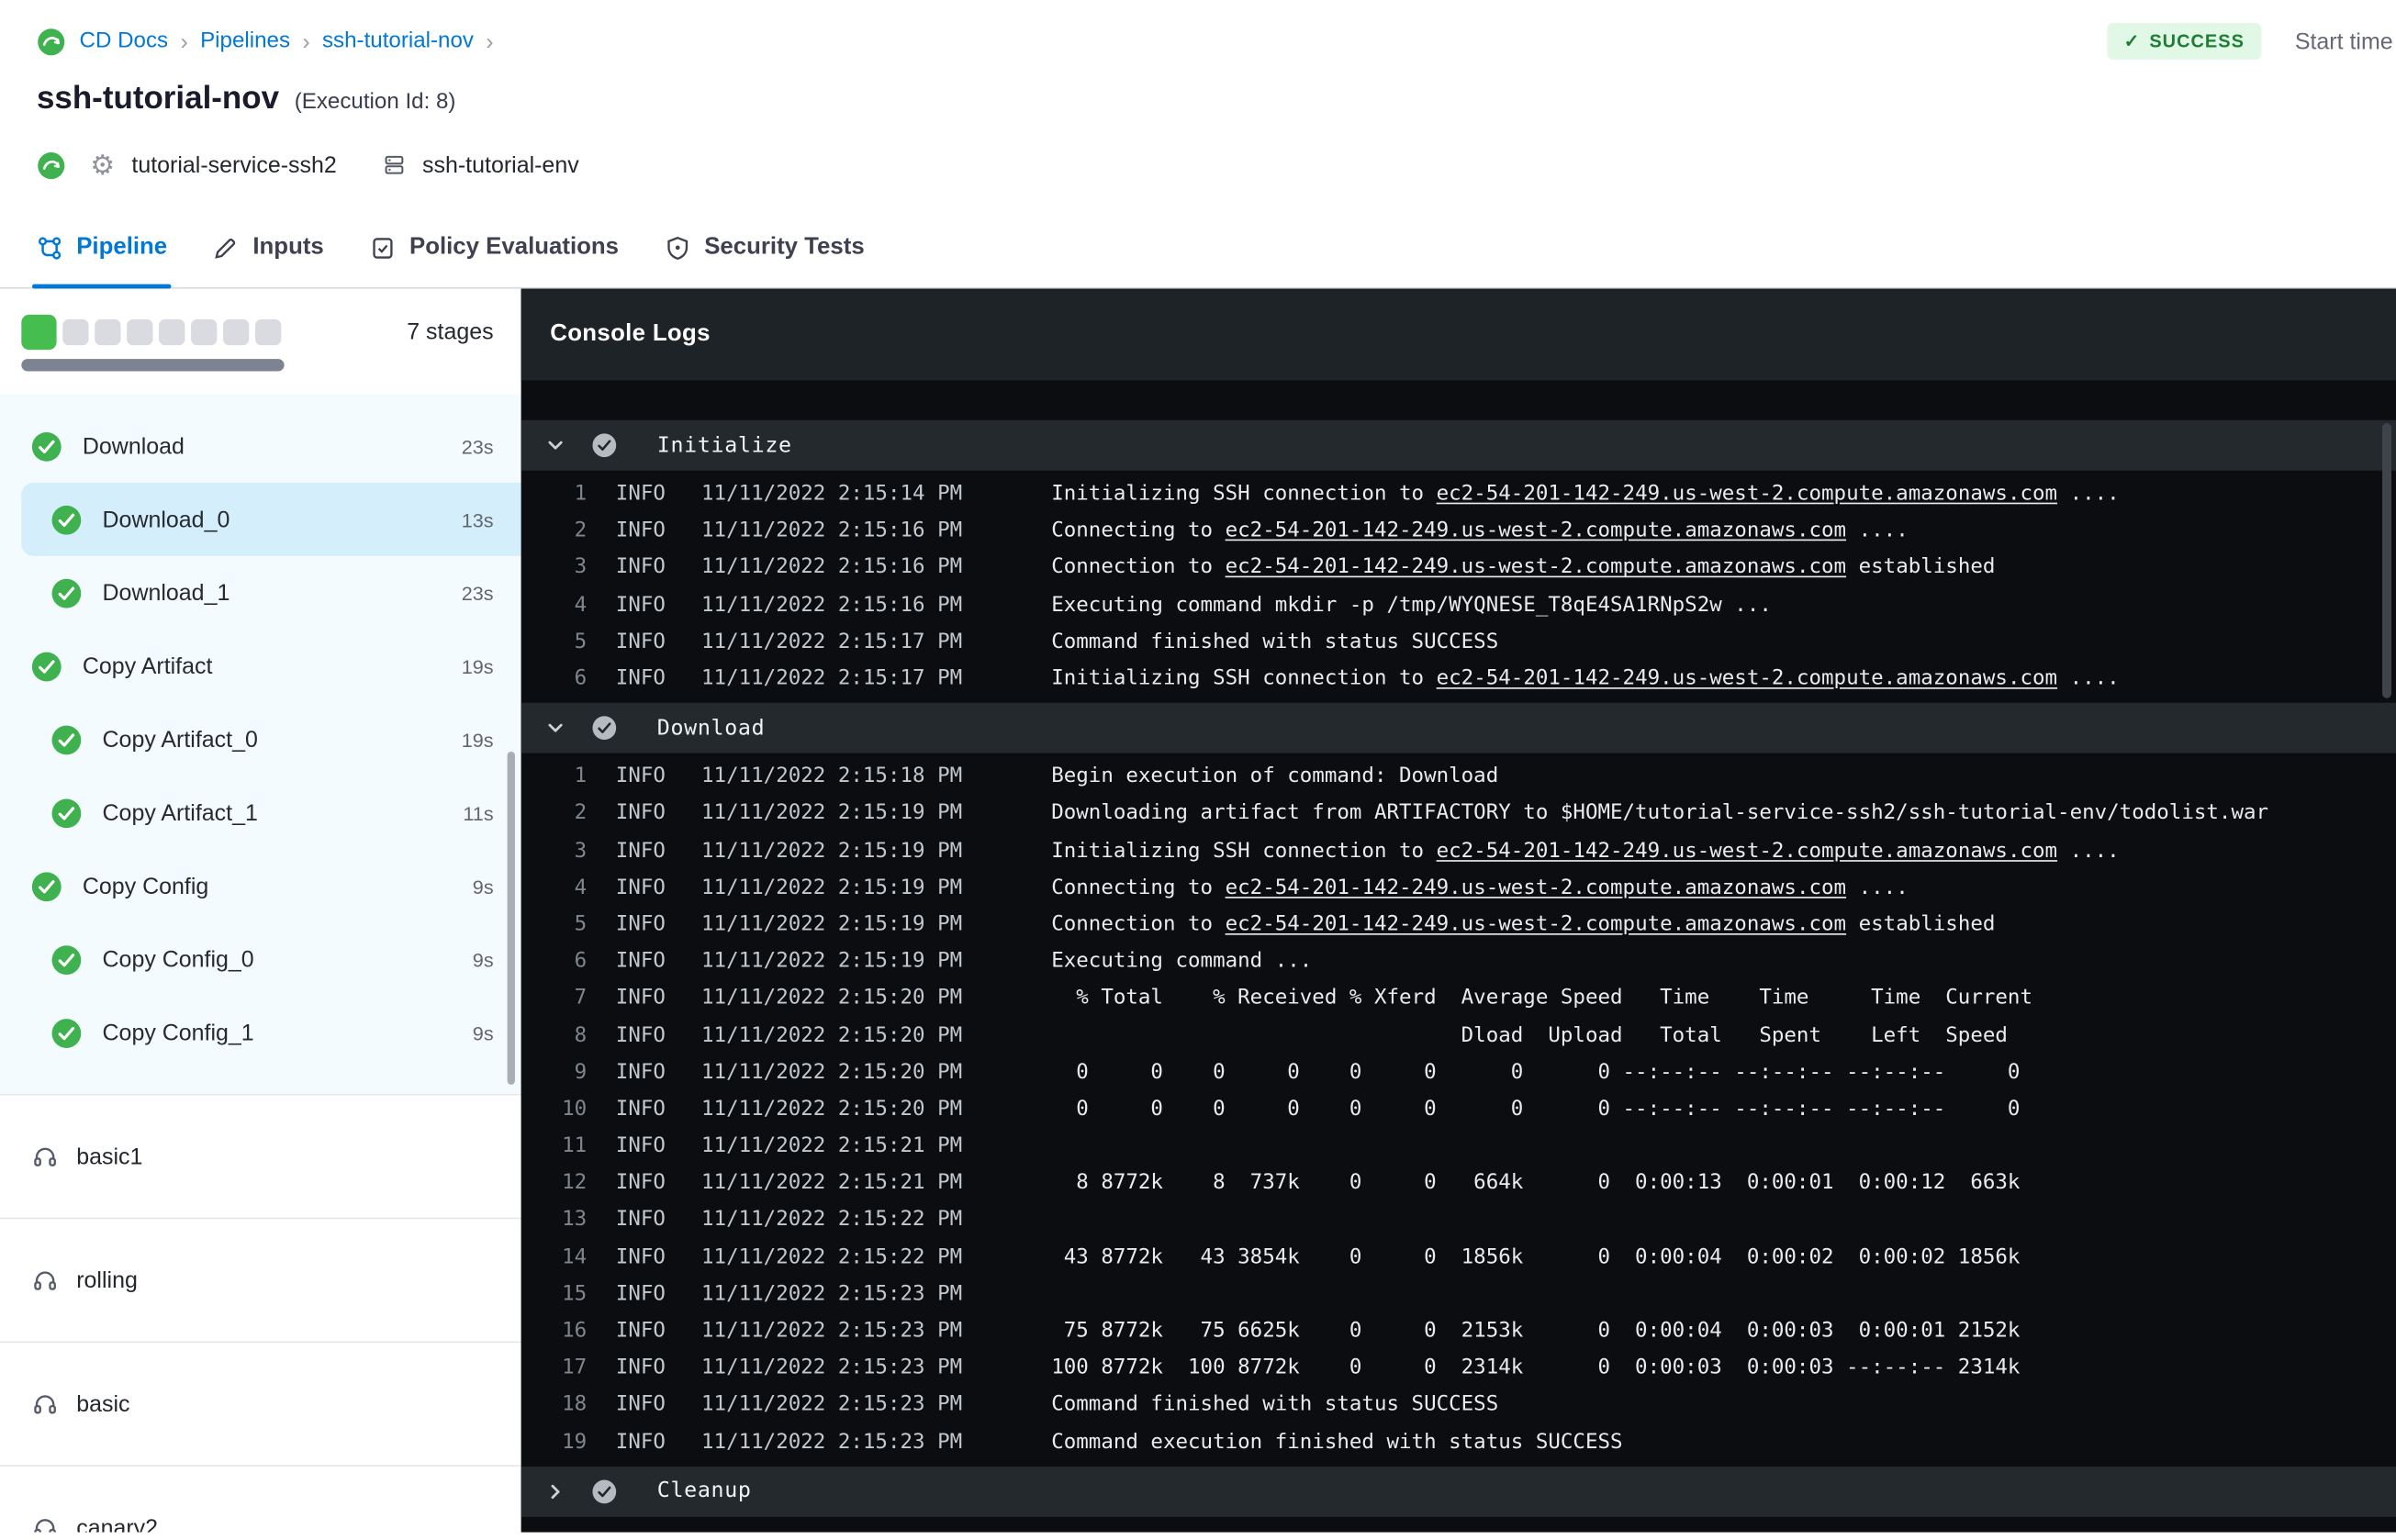 The width and height of the screenshot is (2396, 1540). I want to click on chevron-right-icon, so click(556, 1491).